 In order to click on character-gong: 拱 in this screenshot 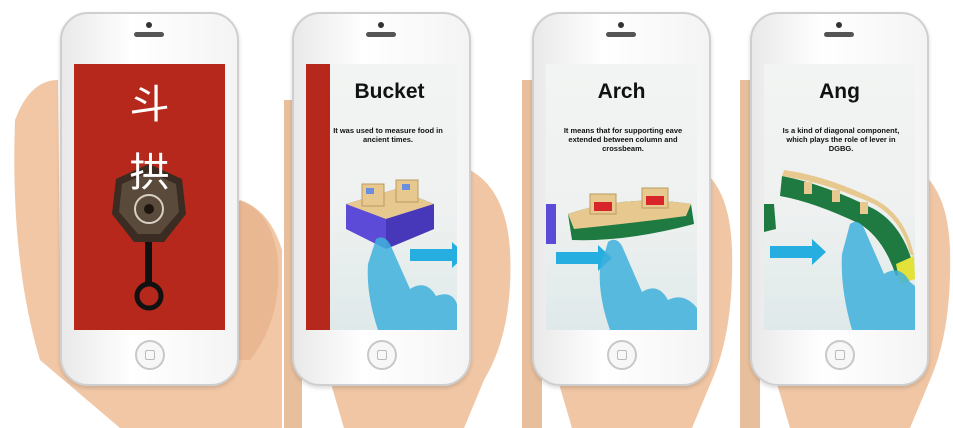, I will do `click(149, 173)`.